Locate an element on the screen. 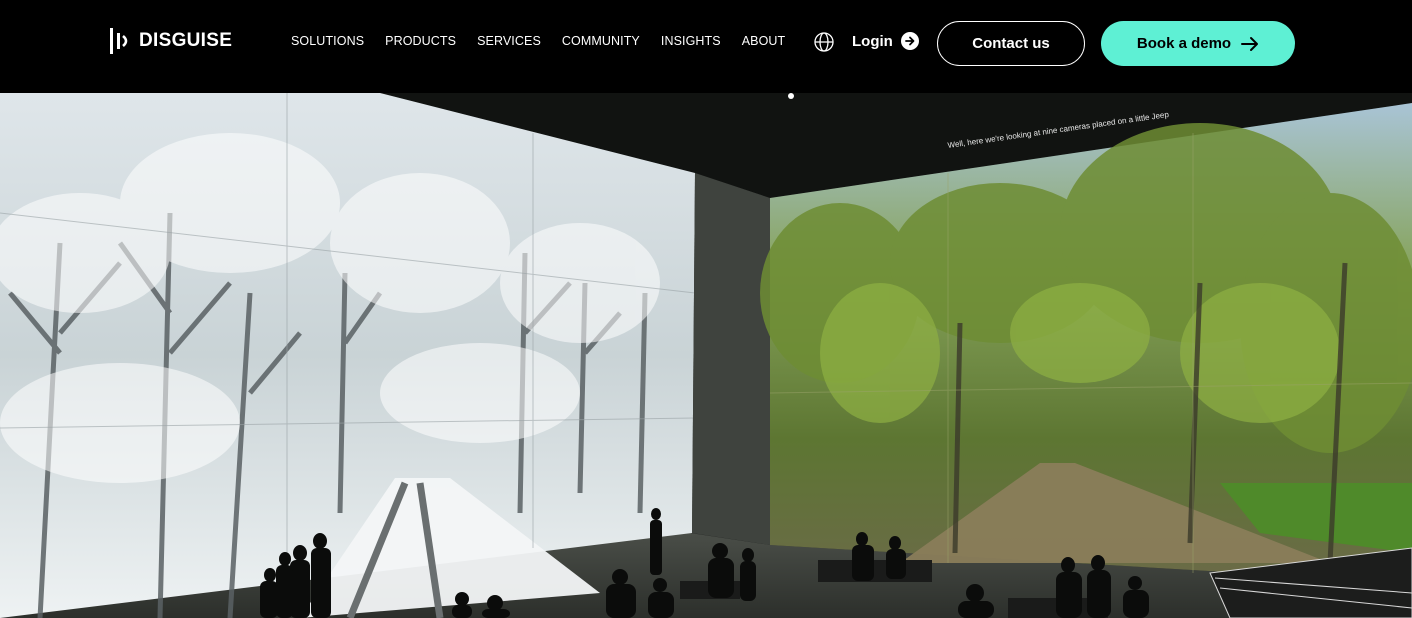 Image resolution: width=1412 pixels, height=618 pixels. arrow-right-icon is located at coordinates (1250, 43).